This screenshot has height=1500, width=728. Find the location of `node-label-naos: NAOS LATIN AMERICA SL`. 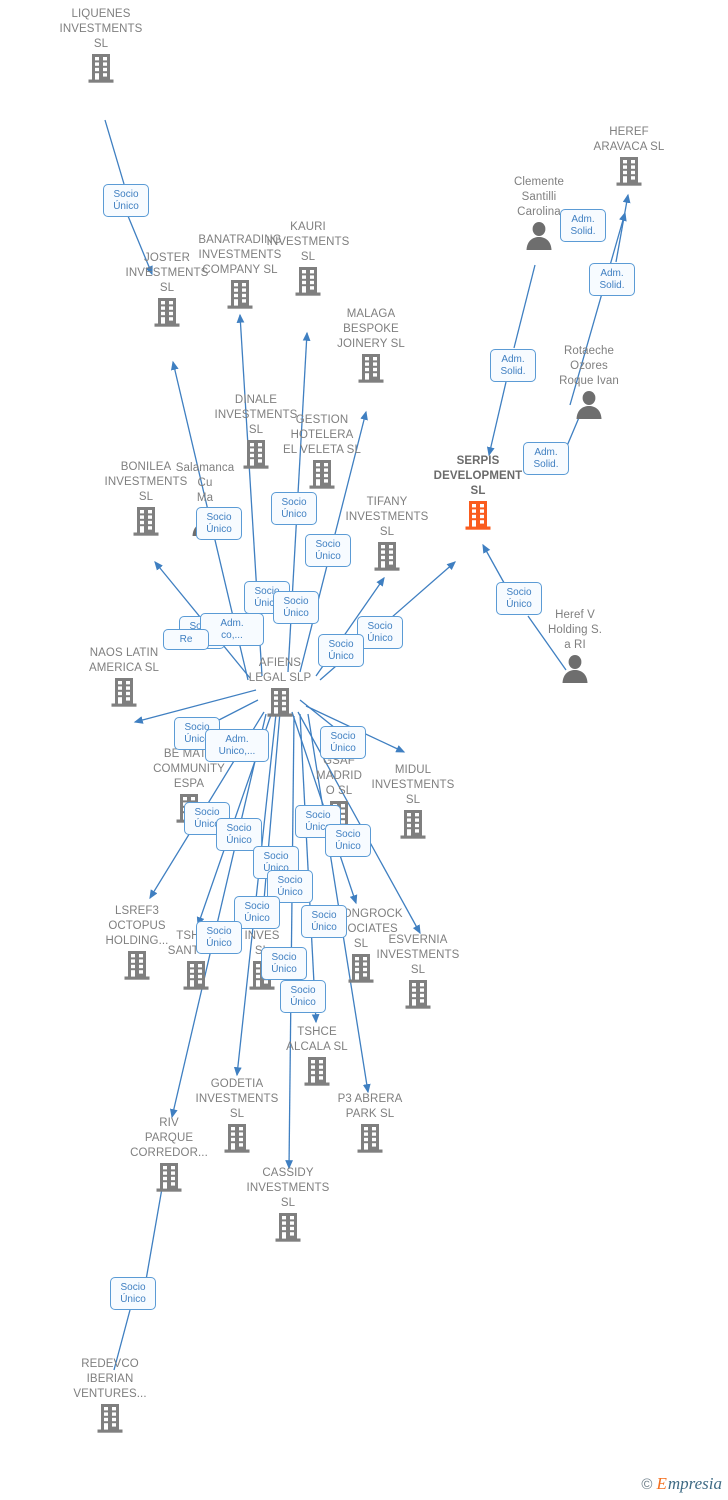

node-label-naos: NAOS LATIN AMERICA SL is located at coordinates (124, 660).